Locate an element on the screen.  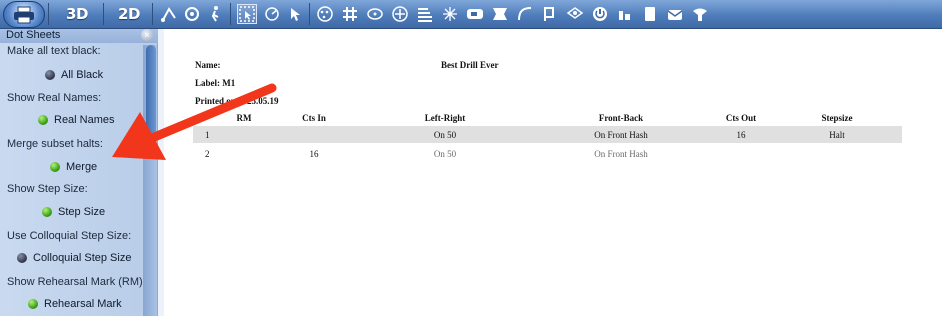
select-box-button is located at coordinates (247, 14).